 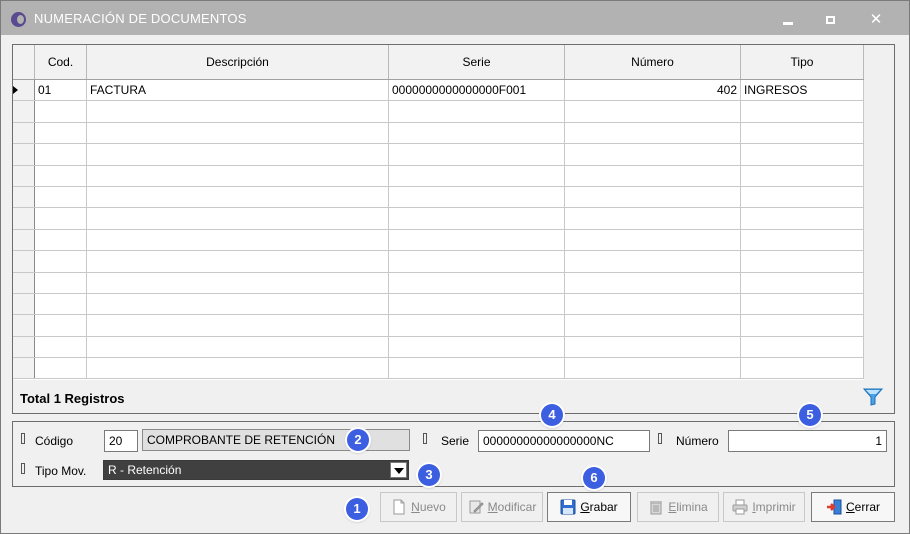 What do you see at coordinates (477, 62) in the screenshot?
I see `column-header-serie: Serie` at bounding box center [477, 62].